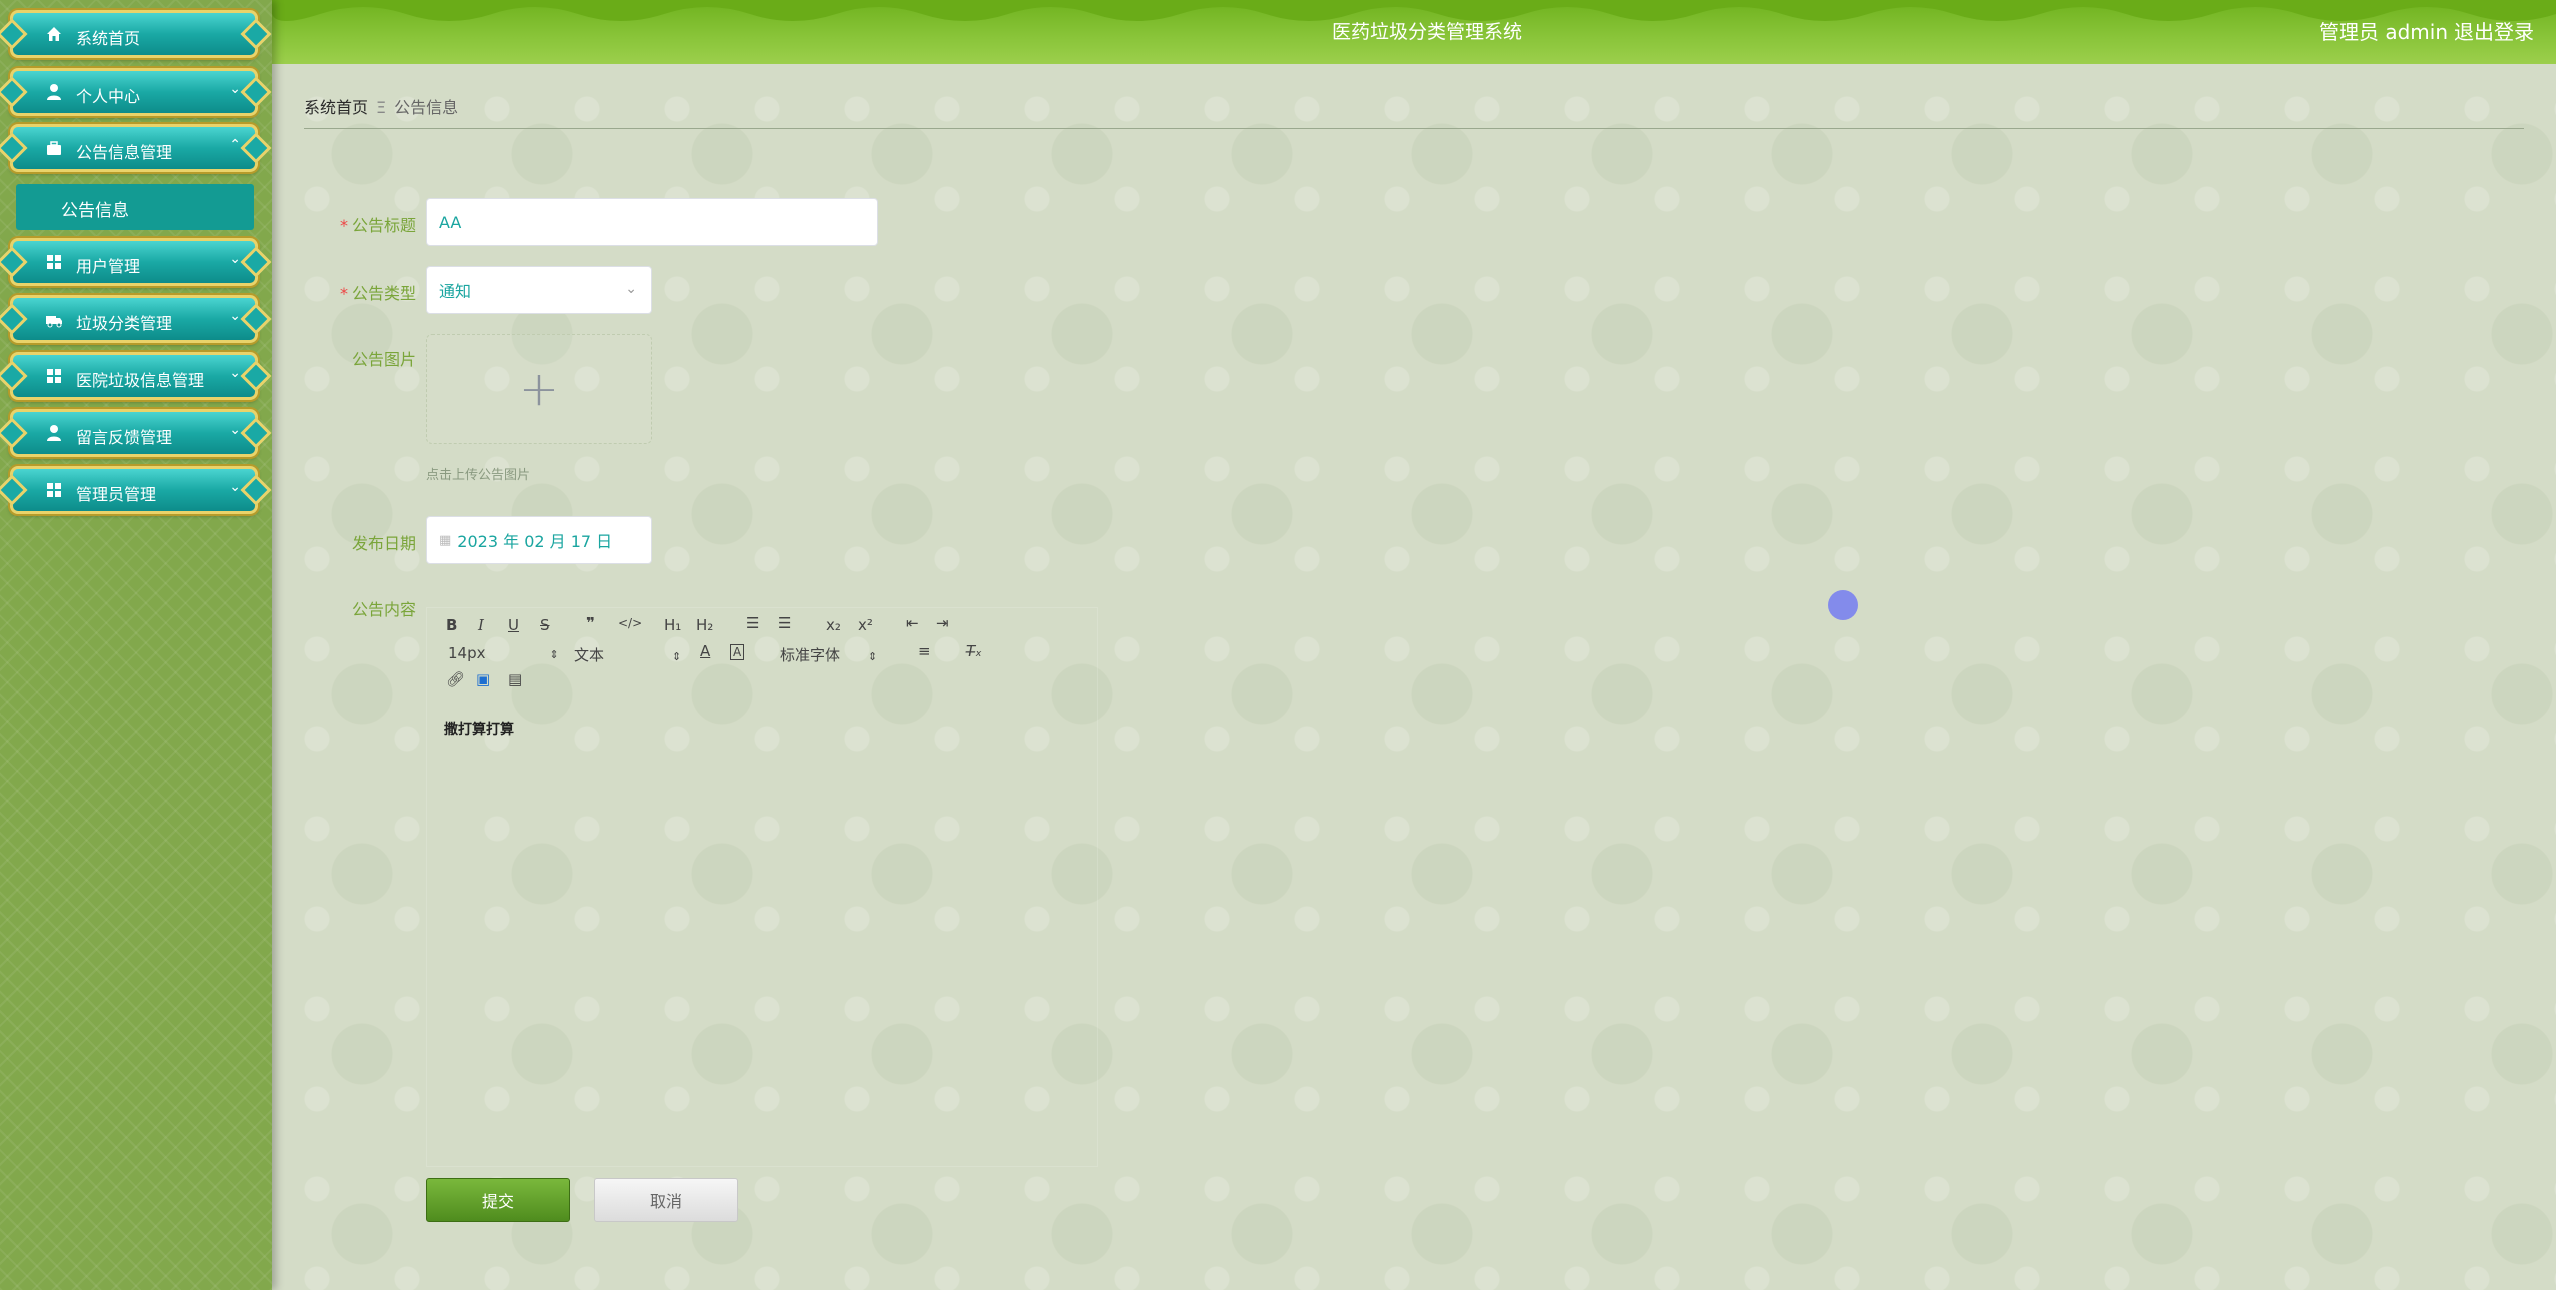  What do you see at coordinates (515, 679) in the screenshot?
I see `video-icon: ▤` at bounding box center [515, 679].